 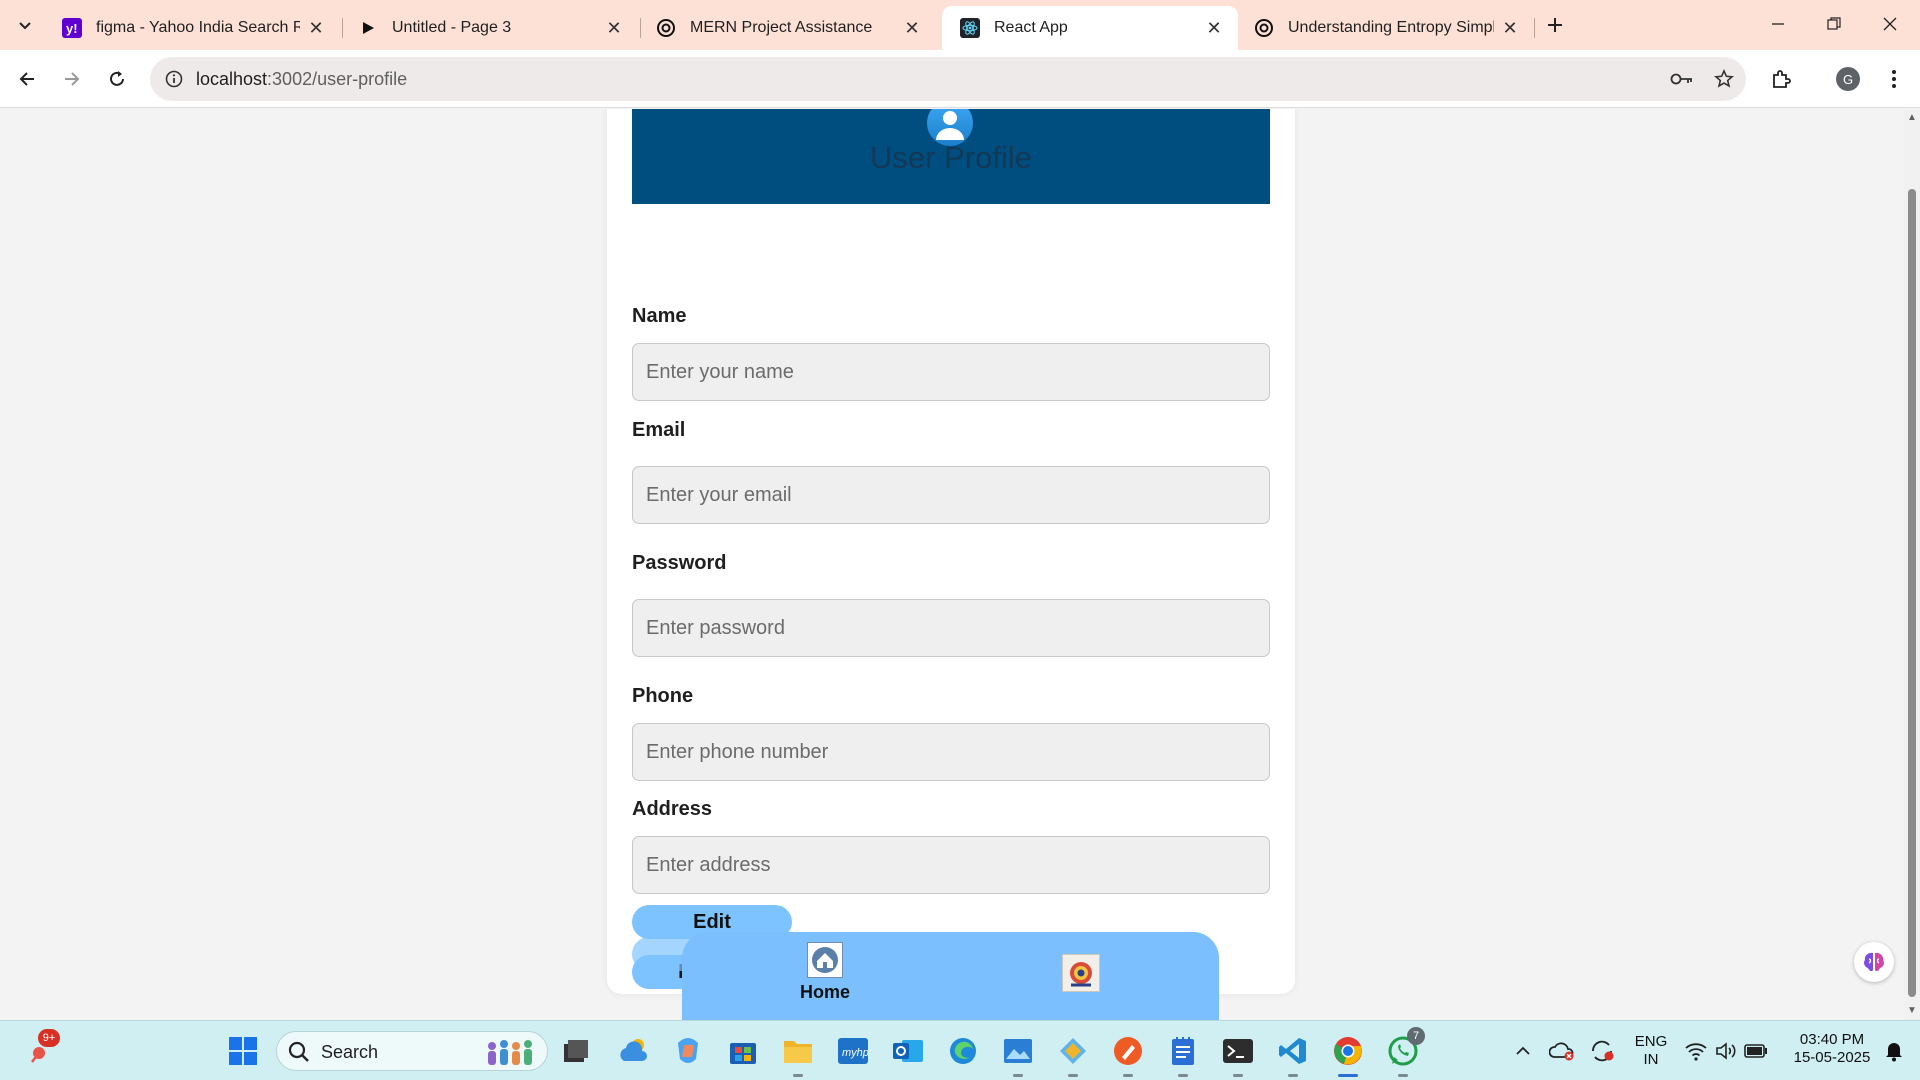 I want to click on task-view-icon, so click(x=576, y=1051).